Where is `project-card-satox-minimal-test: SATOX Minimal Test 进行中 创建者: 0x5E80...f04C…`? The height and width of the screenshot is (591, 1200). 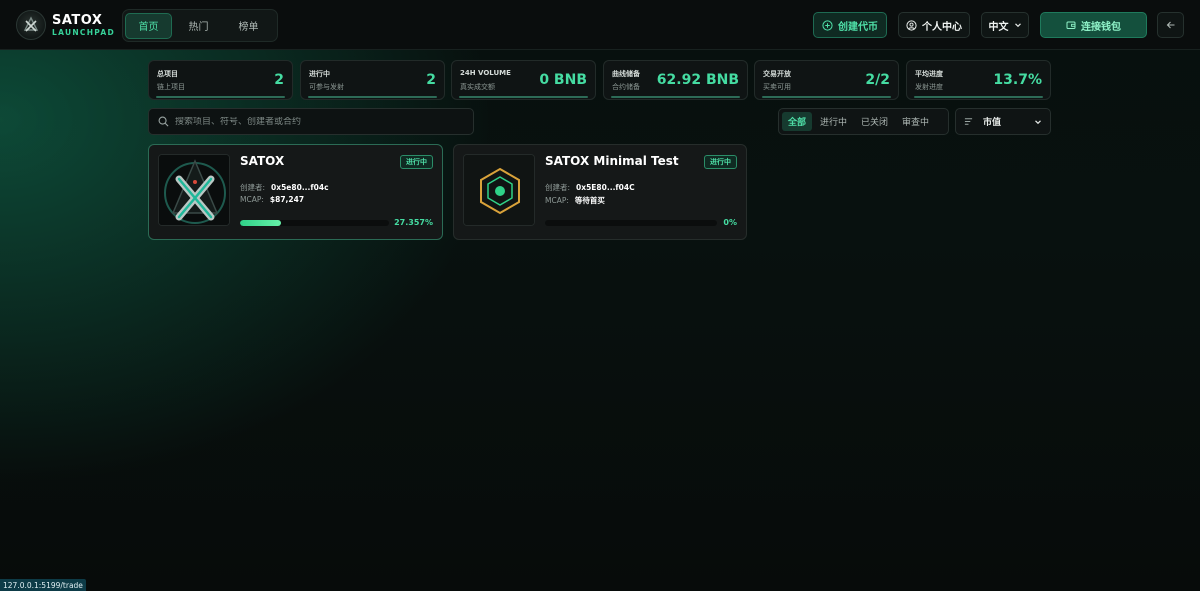 project-card-satox-minimal-test: SATOX Minimal Test 进行中 创建者: 0x5E80...f04C… is located at coordinates (600, 192).